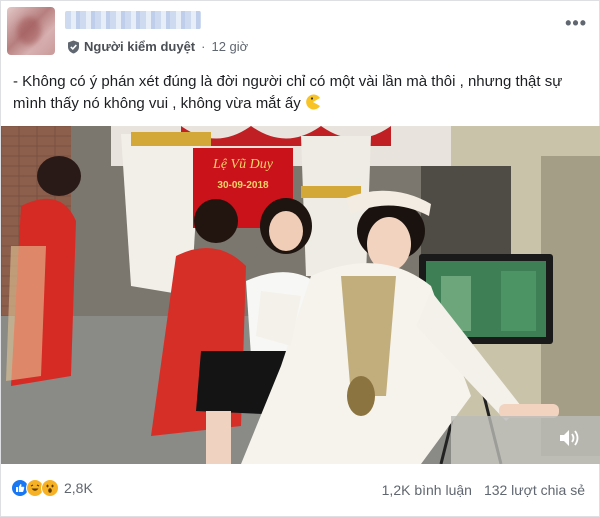  Describe the element at coordinates (300, 491) in the screenshot. I see `post-footer: 2,8K 1,2K bình luận 132 lượt chia sẻ` at that location.